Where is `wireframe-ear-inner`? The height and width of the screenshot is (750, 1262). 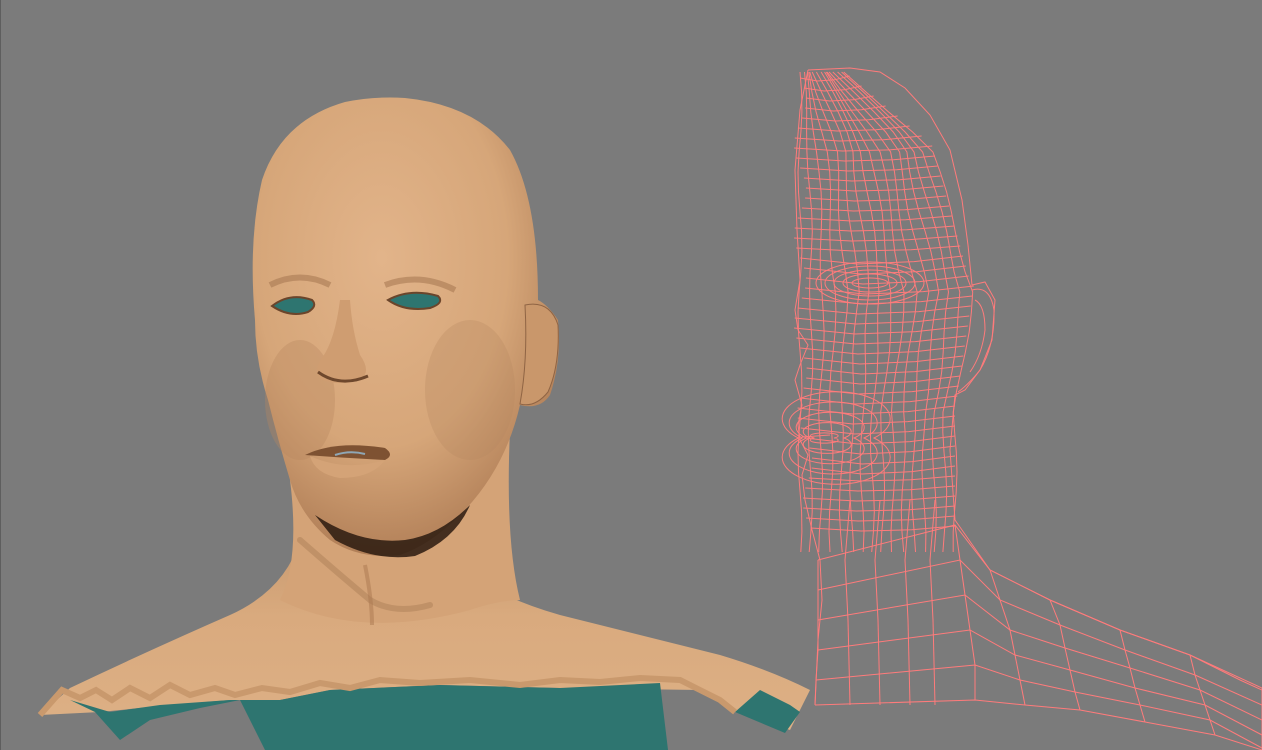
wireframe-ear-inner is located at coordinates (977, 336).